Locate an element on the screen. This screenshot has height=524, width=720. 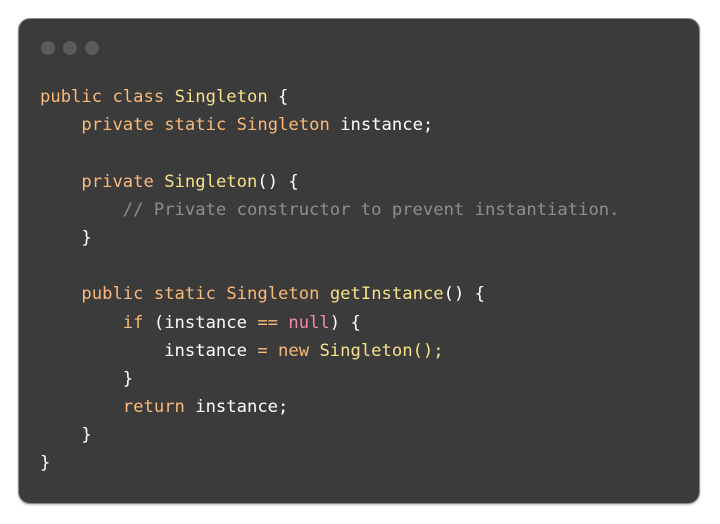
code-line: return instance; is located at coordinates (330, 407).